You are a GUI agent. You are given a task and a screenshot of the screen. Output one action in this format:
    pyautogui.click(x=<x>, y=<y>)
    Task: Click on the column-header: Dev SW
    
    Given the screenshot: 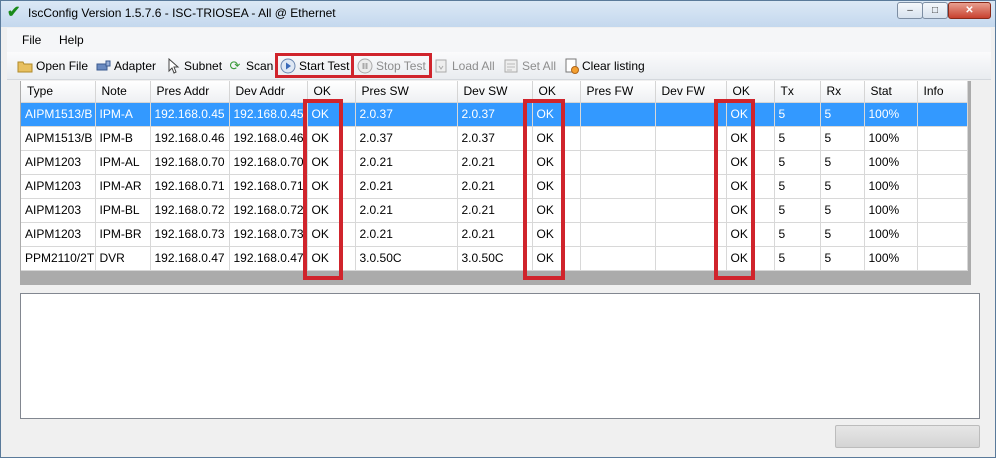 What is the action you would take?
    pyautogui.click(x=495, y=92)
    